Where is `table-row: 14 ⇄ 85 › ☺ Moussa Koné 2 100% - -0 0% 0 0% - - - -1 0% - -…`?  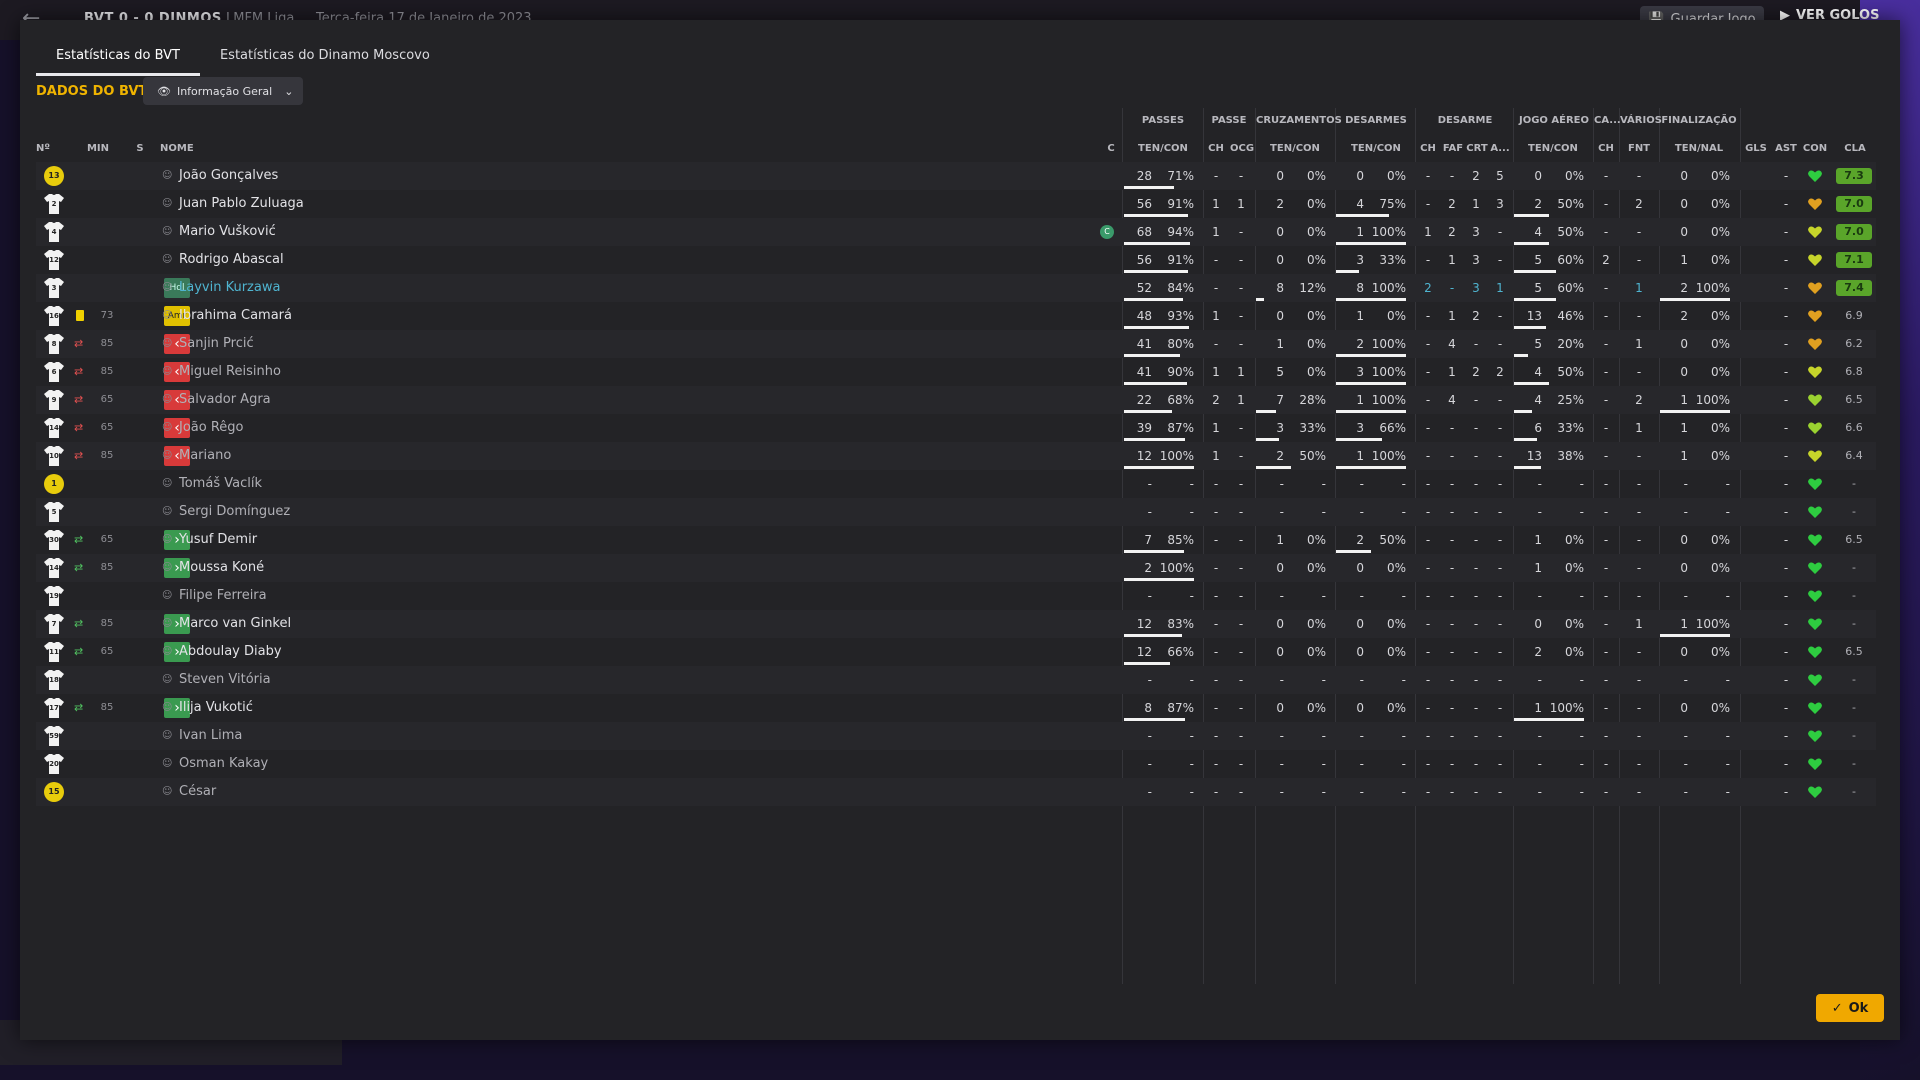
table-row: 14 ⇄ 85 › ☺ Moussa Koné 2 100% - -0 0% 0 0% - - - -1 0% - -… is located at coordinates (956, 568).